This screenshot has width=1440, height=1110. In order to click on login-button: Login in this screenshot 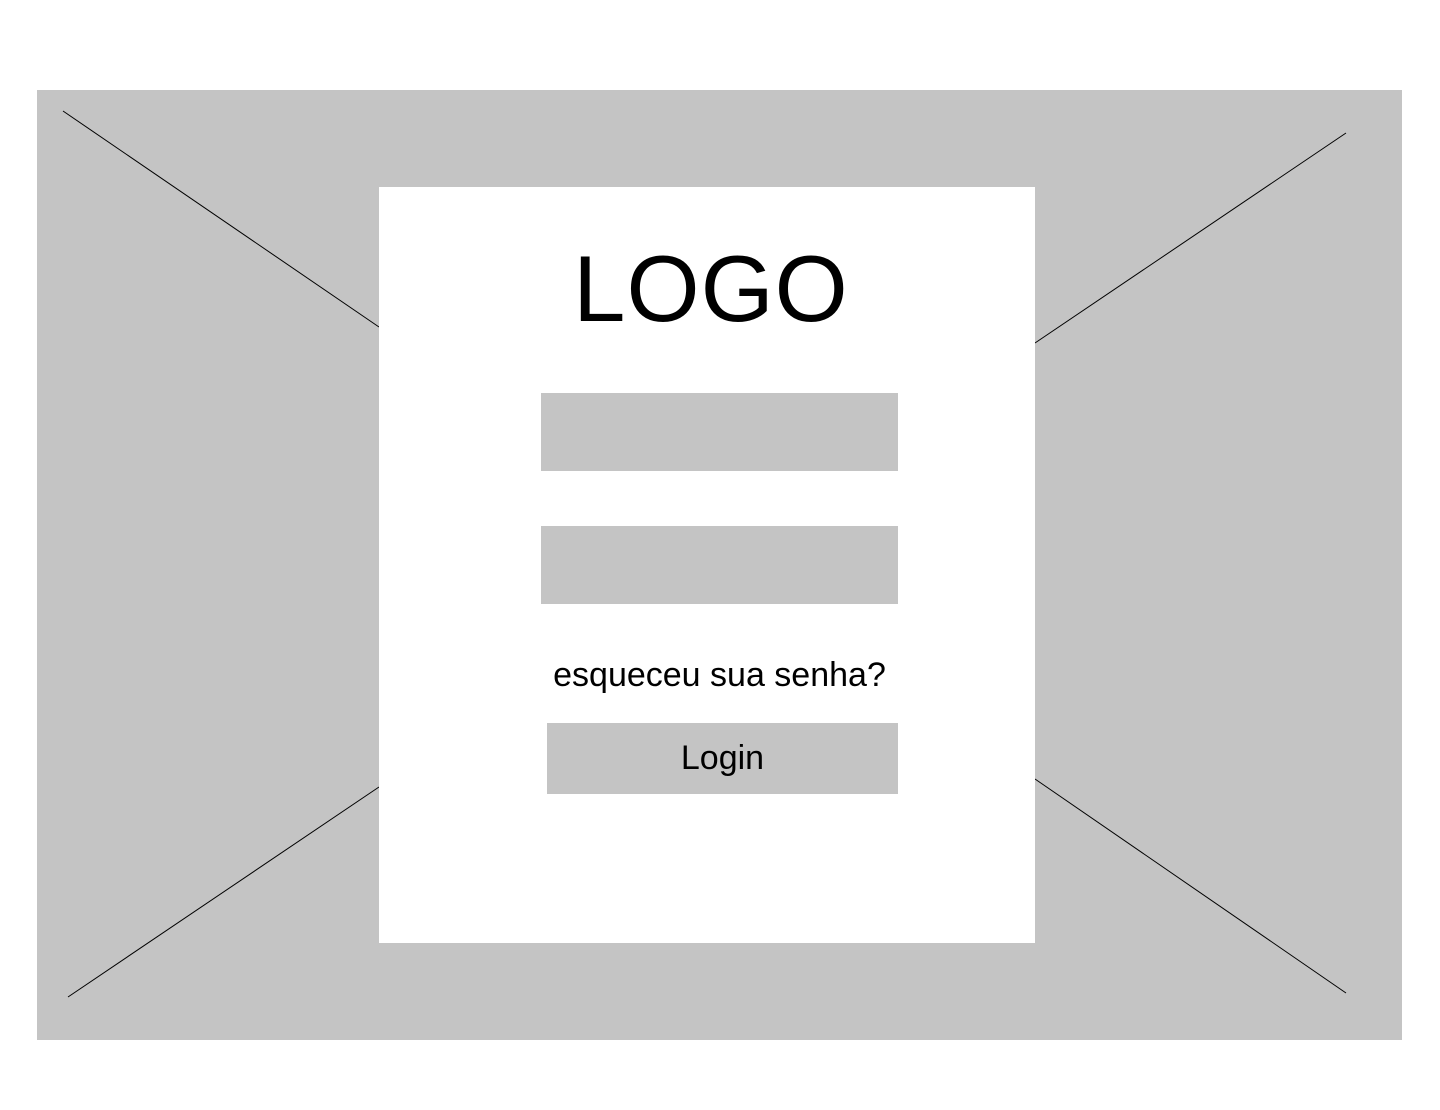, I will do `click(722, 758)`.